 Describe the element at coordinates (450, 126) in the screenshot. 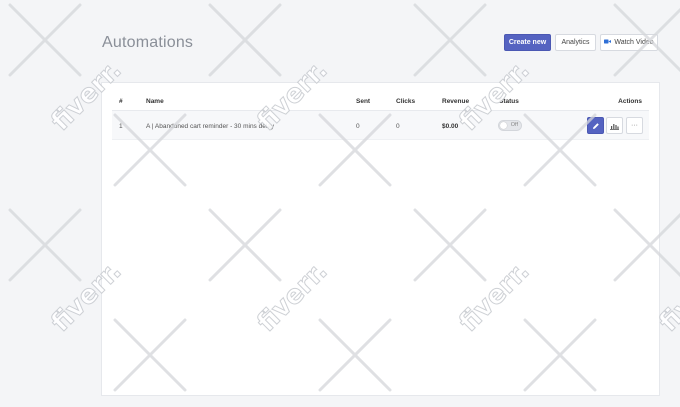

I see `row-revenue: $0.00` at that location.